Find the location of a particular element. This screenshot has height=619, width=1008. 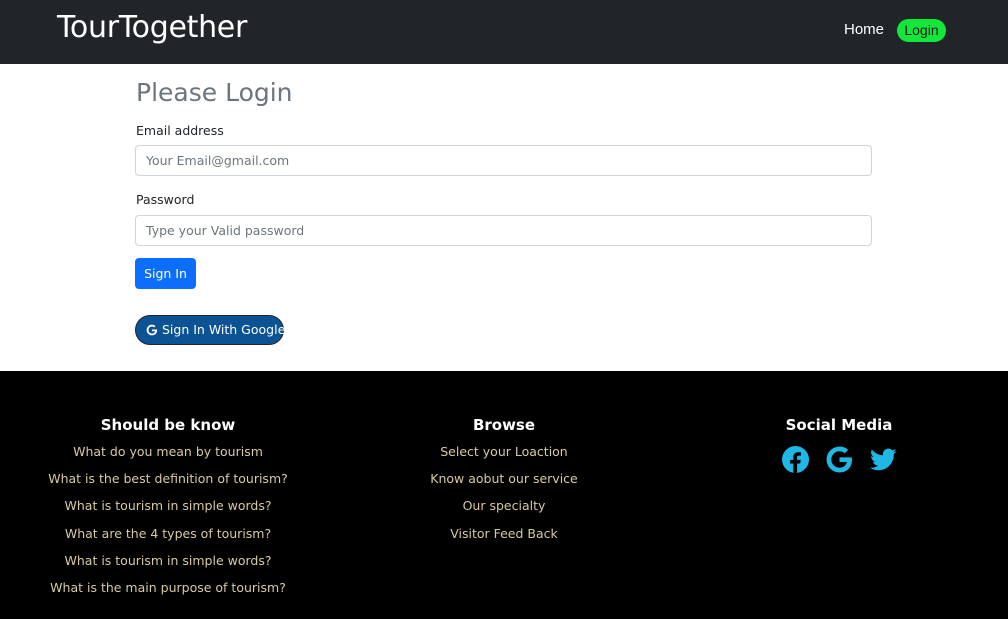

footer-link: Visitor Feed Back is located at coordinates (504, 538).